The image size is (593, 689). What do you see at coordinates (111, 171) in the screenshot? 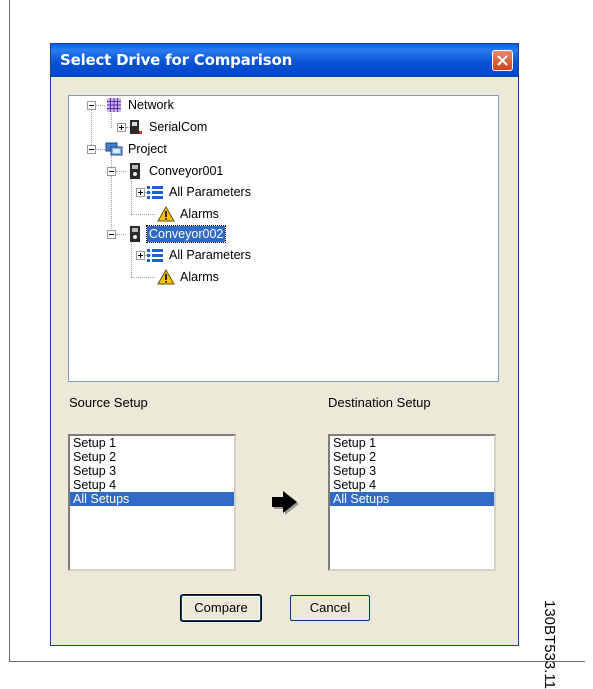
I see `collapse-drive1-toggle` at bounding box center [111, 171].